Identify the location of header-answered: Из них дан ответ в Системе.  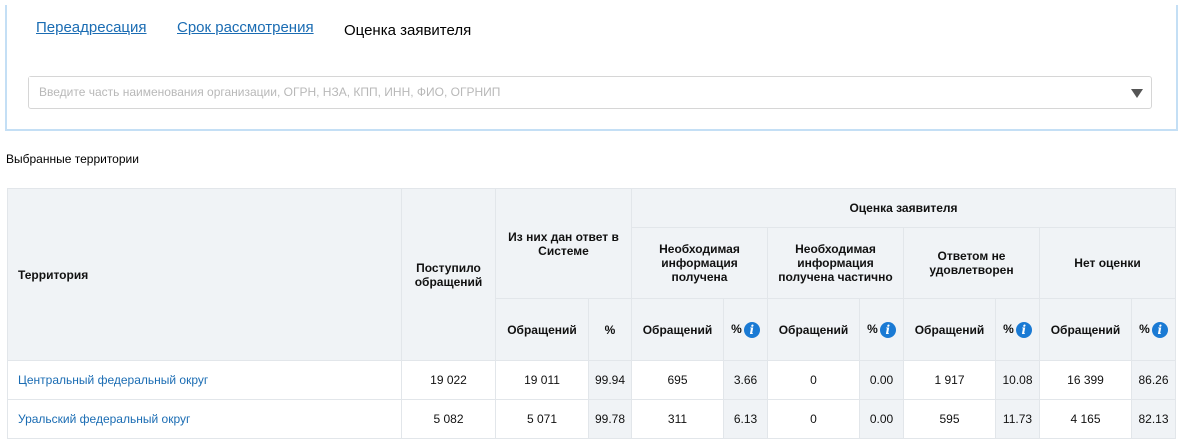
(563, 243).